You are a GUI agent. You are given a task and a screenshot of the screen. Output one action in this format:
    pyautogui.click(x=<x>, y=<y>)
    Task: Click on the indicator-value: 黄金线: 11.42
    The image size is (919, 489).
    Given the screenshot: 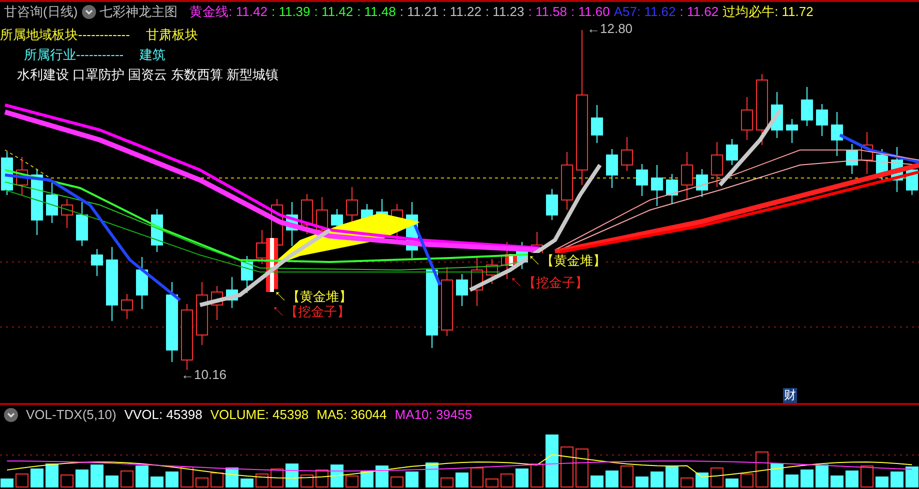 What is the action you would take?
    pyautogui.click(x=229, y=12)
    